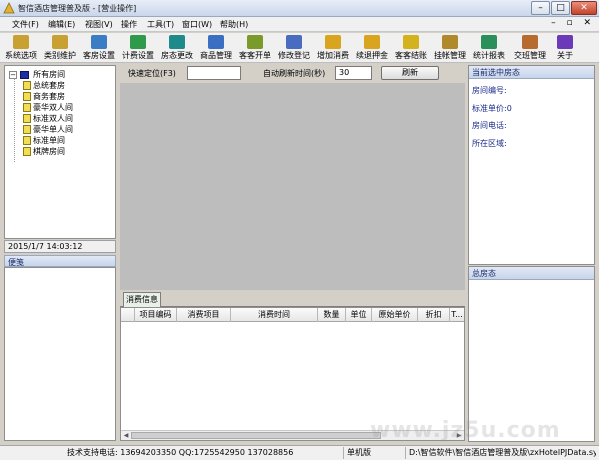 The height and width of the screenshot is (460, 599). Describe the element at coordinates (156, 315) in the screenshot. I see `column-item-code: 项目编码` at that location.